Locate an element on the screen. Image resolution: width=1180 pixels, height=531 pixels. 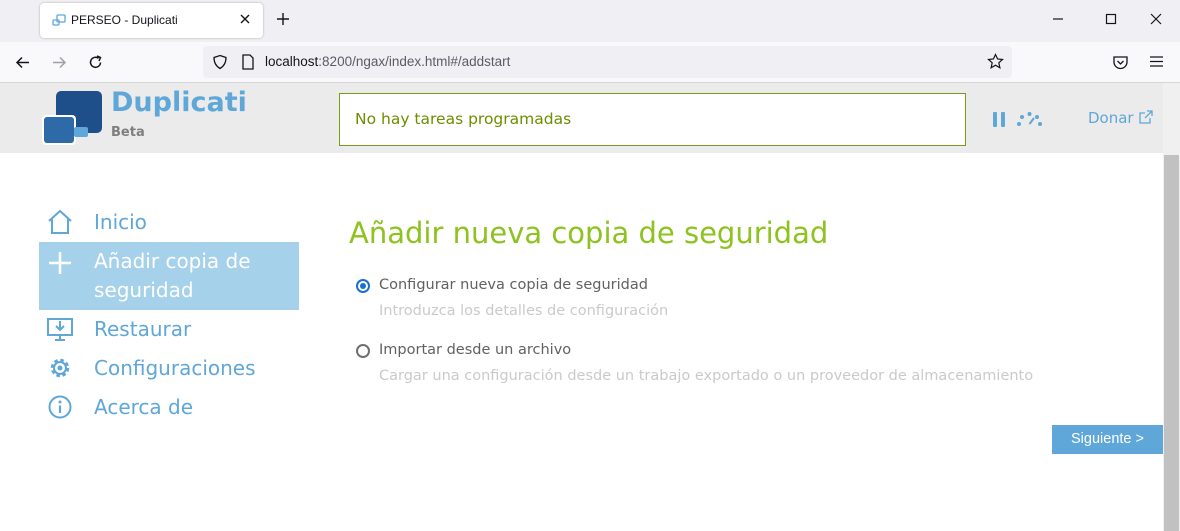
scrollbar-thumb is located at coordinates (1171, 343).